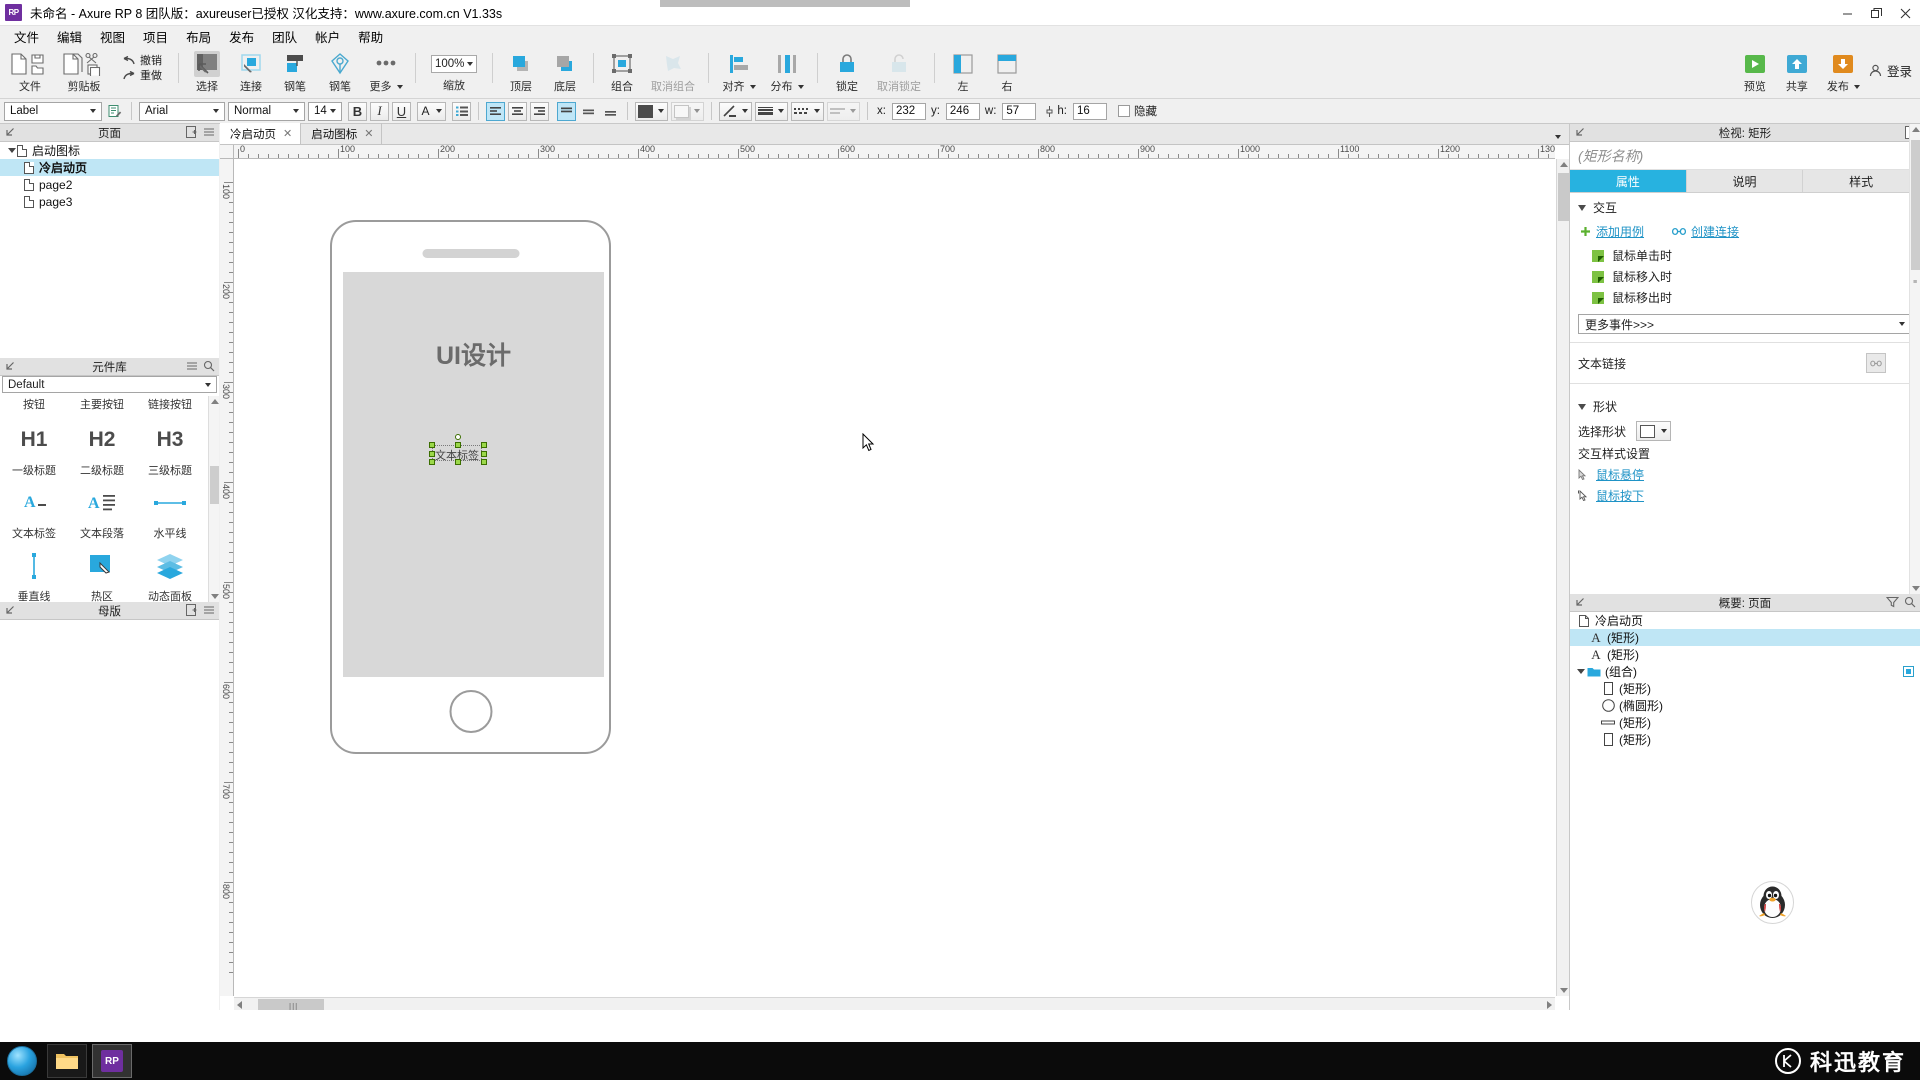 This screenshot has width=1920, height=1080. I want to click on bold-button: B, so click(357, 111).